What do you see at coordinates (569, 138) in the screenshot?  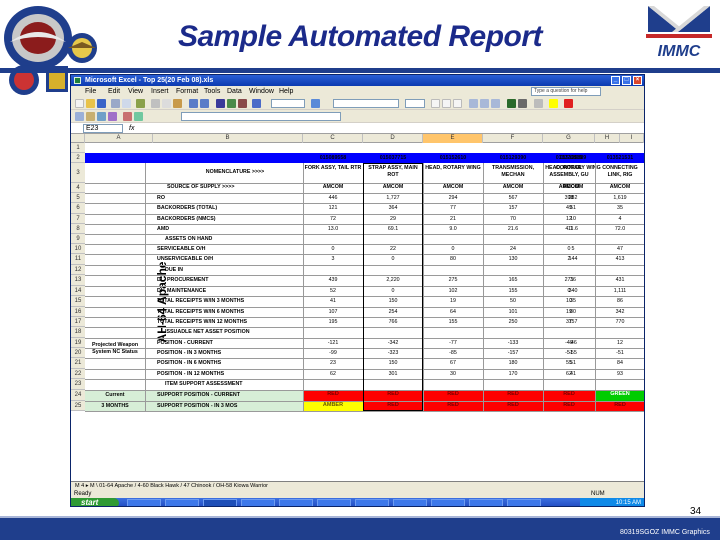 I see `column-header-g: G` at bounding box center [569, 138].